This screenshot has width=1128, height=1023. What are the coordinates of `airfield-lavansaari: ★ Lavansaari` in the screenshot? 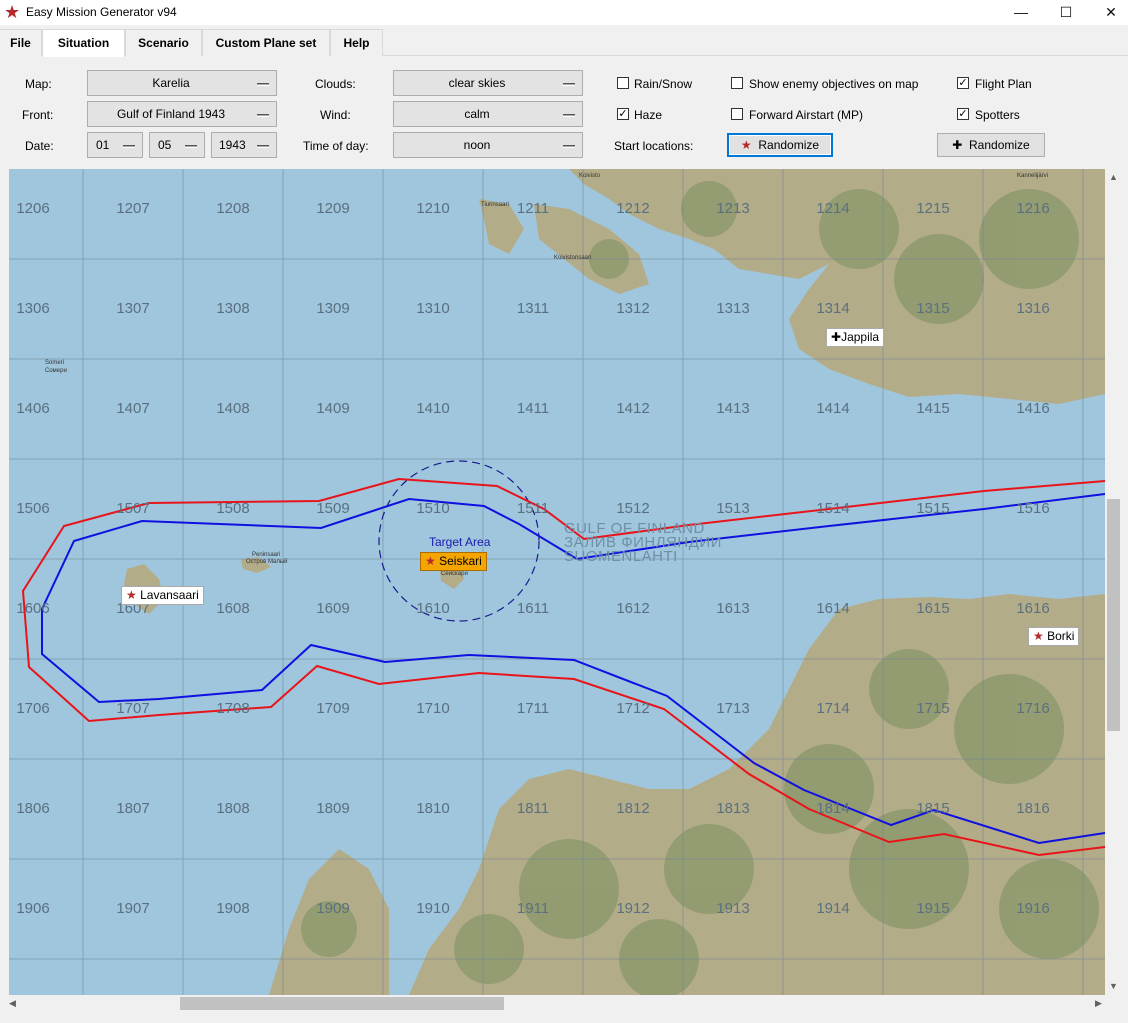 It's located at (162, 595).